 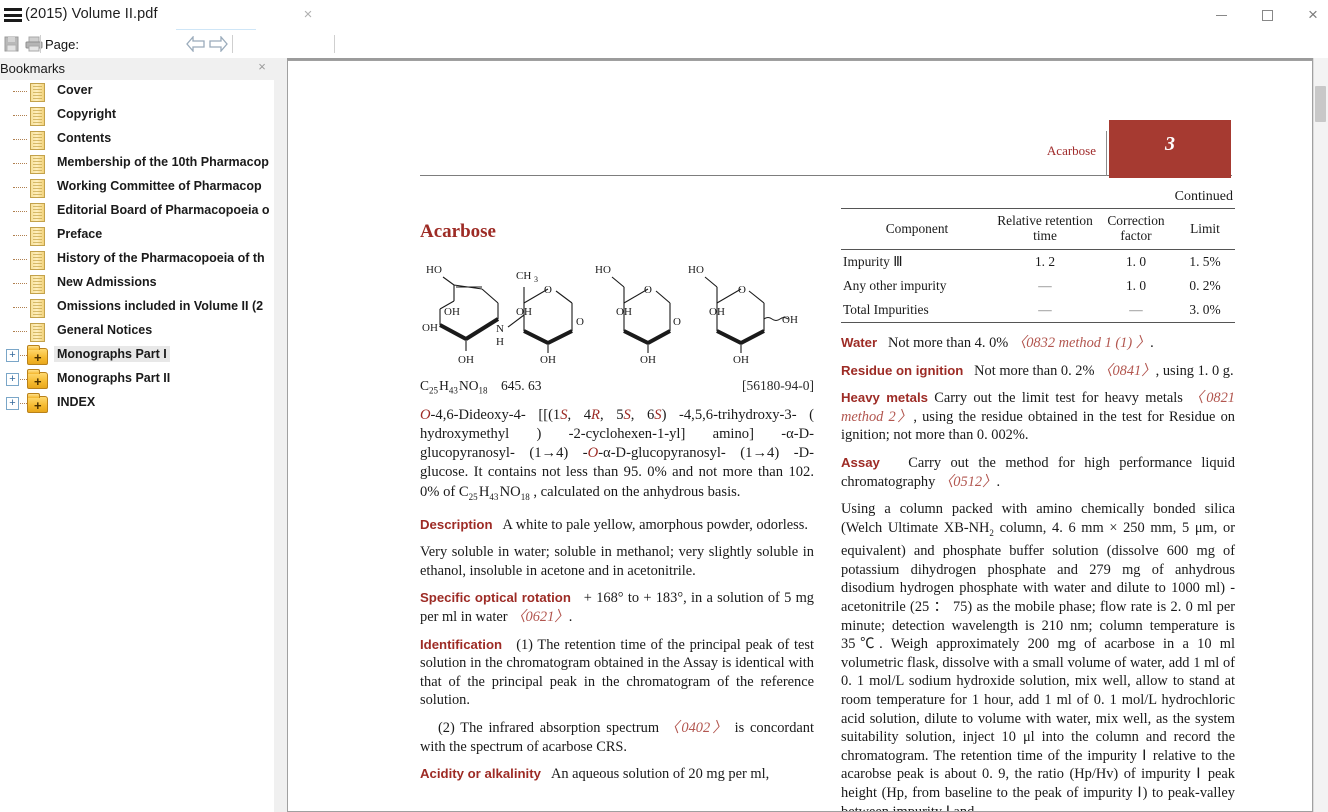 I want to click on bookmark-item: + + Monographs Part I, so click(x=137, y=356).